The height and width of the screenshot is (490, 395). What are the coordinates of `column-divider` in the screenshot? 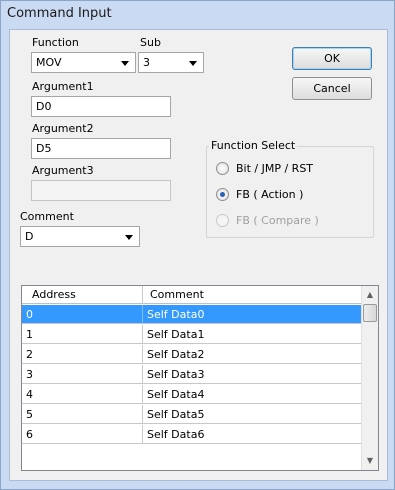 It's located at (142, 295).